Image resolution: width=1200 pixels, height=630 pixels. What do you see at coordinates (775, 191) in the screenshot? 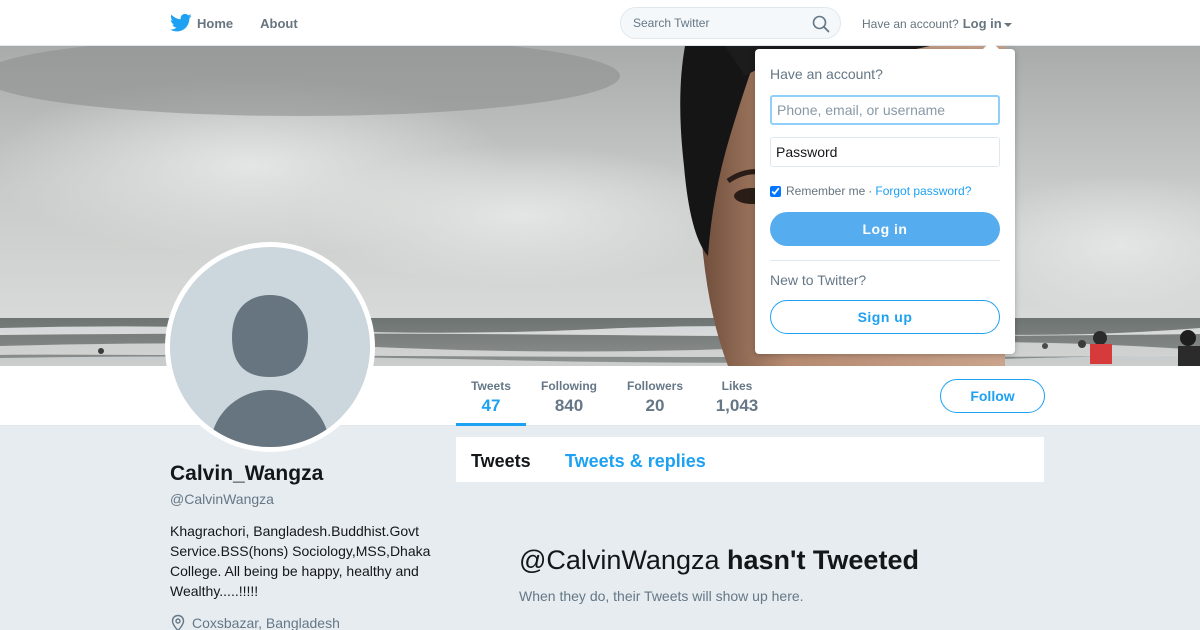
I see `remember-me-checkbox` at bounding box center [775, 191].